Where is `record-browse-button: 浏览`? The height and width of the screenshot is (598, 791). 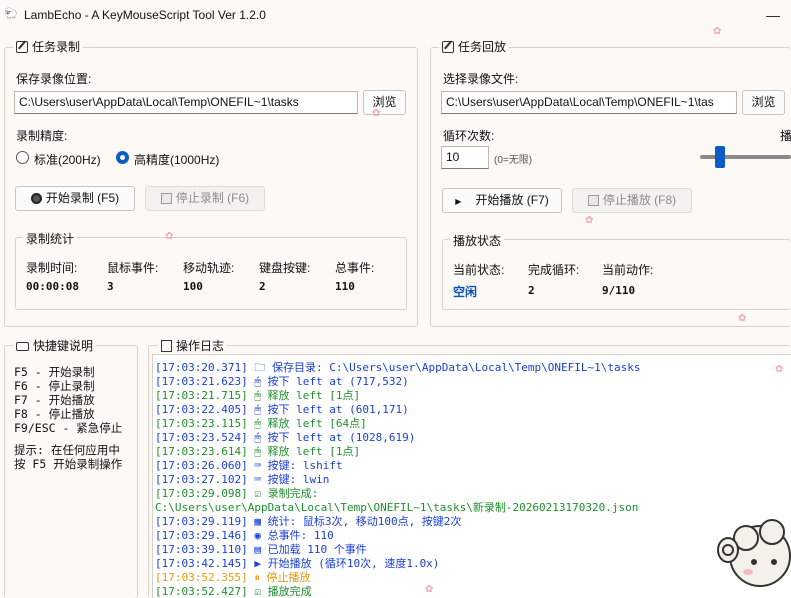 record-browse-button: 浏览 is located at coordinates (384, 102).